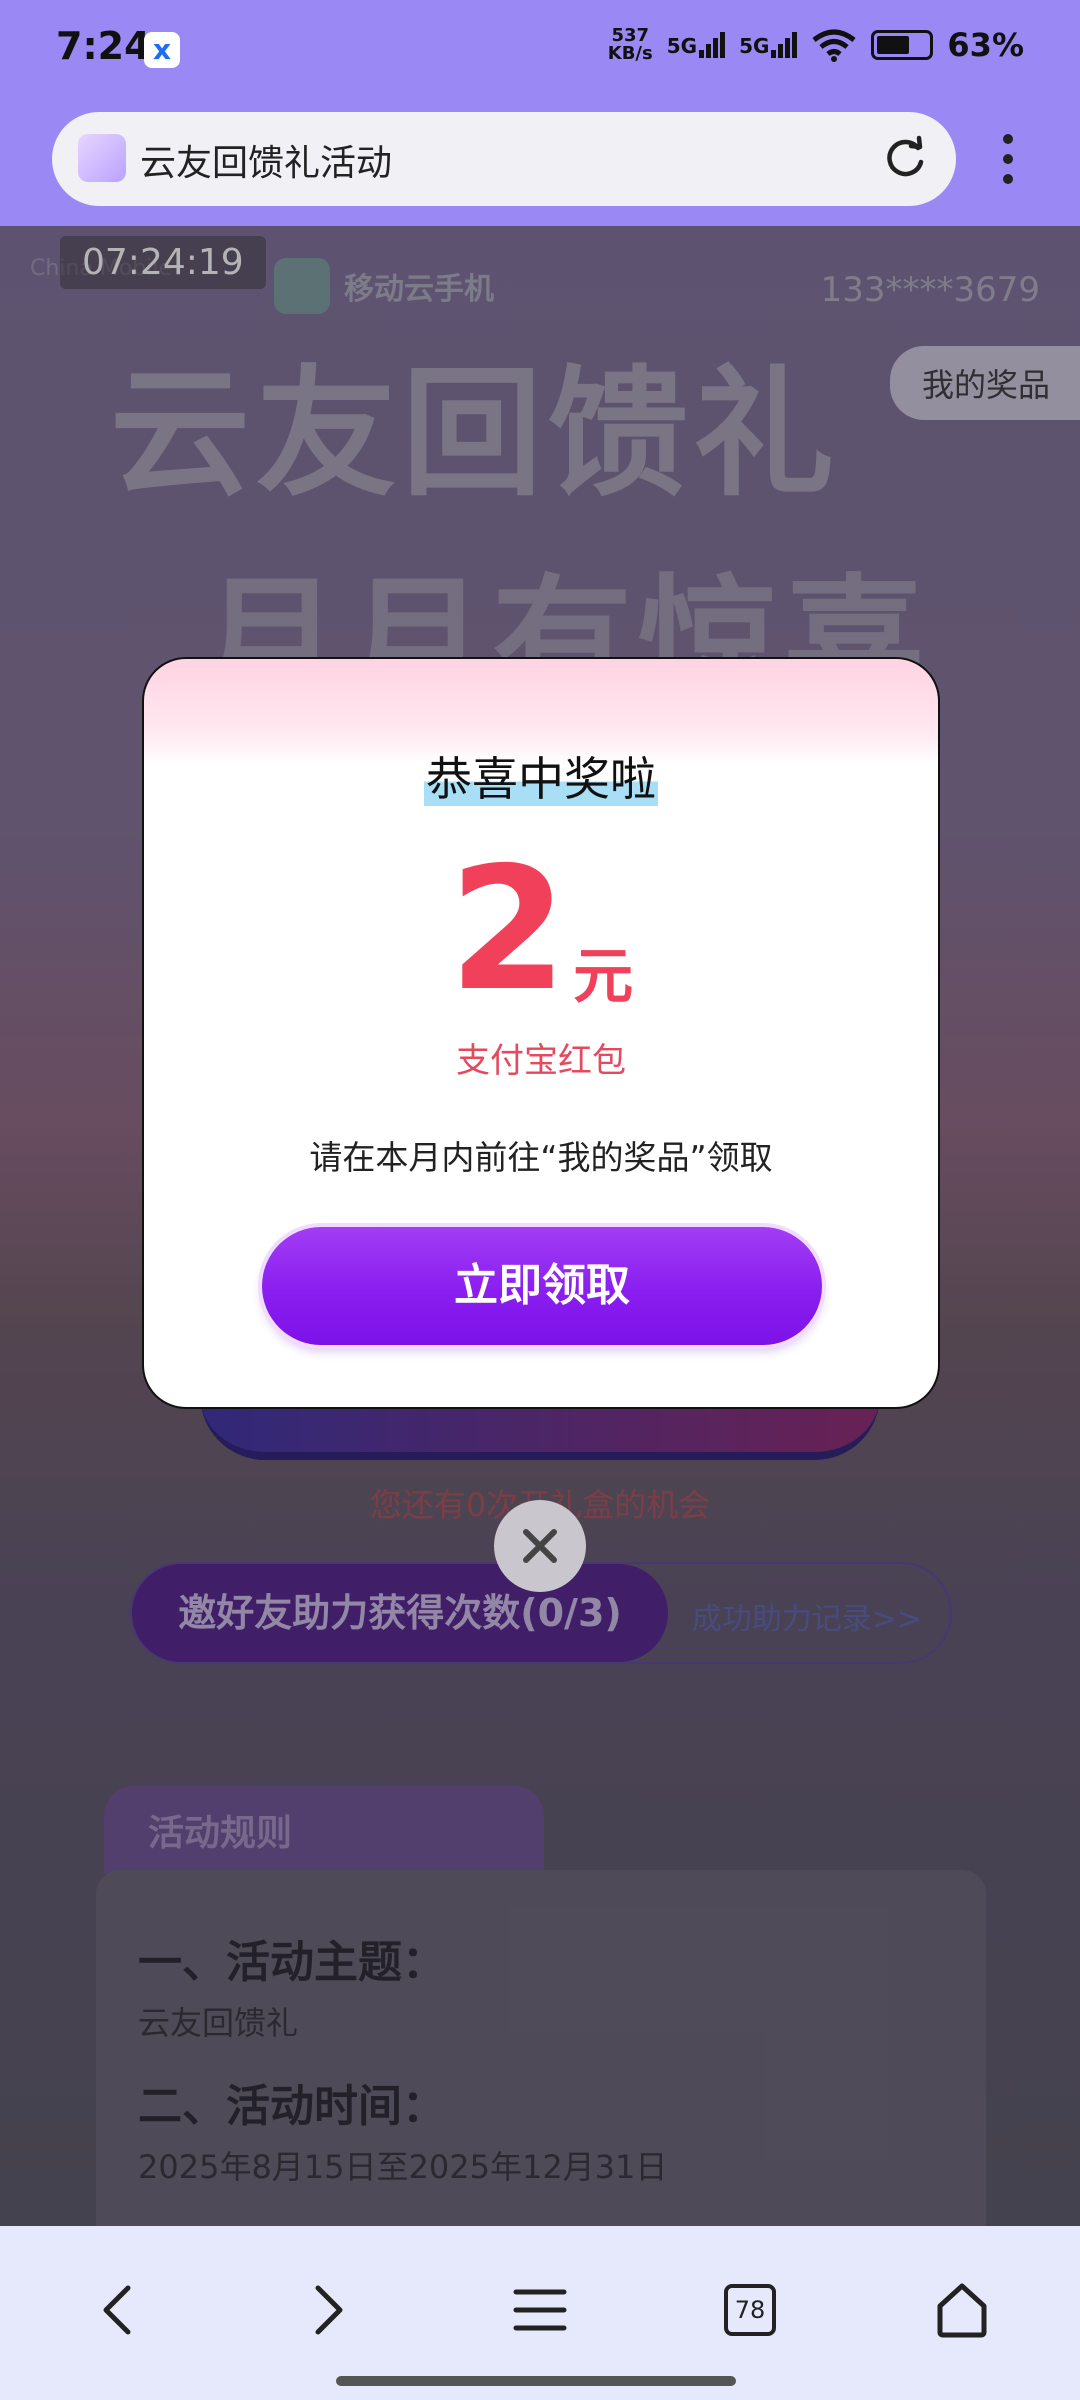  I want to click on network-speed: 537 KB/s, so click(630, 45).